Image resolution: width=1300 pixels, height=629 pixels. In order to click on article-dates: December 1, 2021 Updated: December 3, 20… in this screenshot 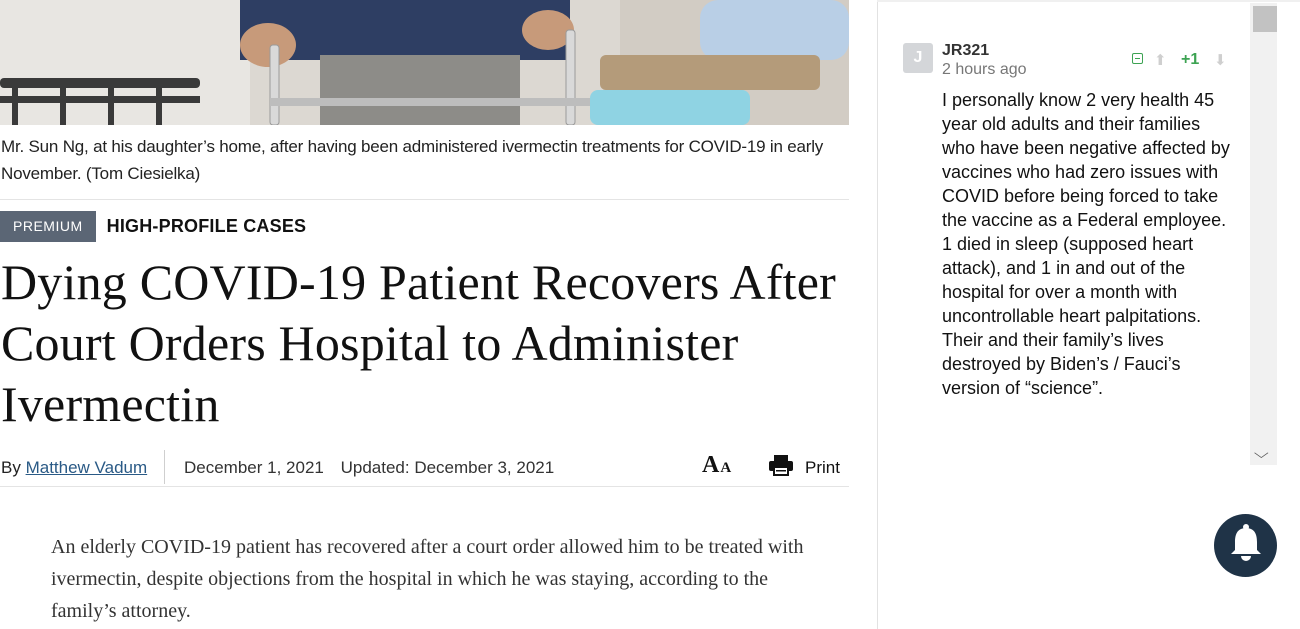, I will do `click(369, 468)`.